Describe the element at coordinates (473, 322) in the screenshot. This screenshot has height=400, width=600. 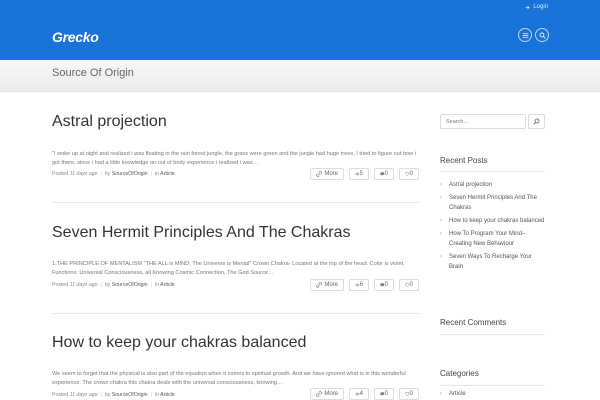
I see `recent-comments-title: Recent Comments` at that location.